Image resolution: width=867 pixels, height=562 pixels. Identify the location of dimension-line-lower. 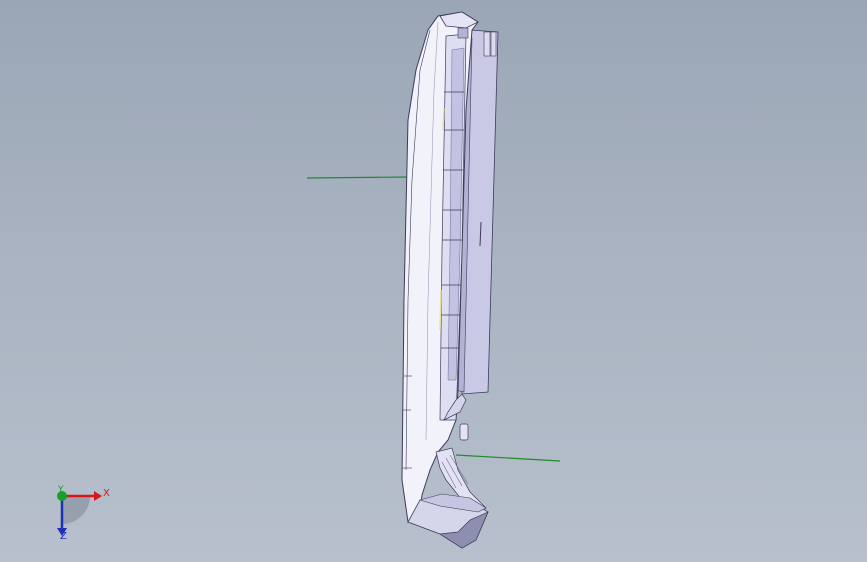
(508, 458).